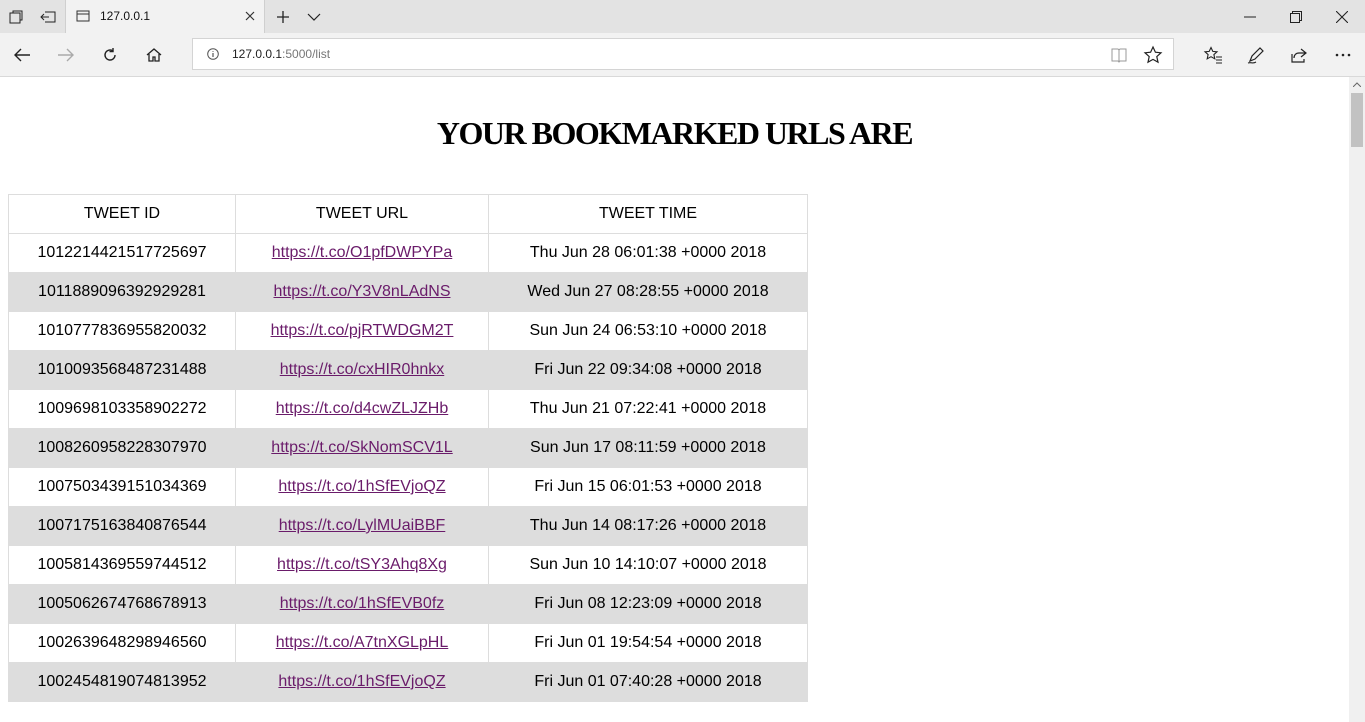 The height and width of the screenshot is (722, 1365). Describe the element at coordinates (648, 331) in the screenshot. I see `tweet-time-cell: Sun Jun 24 06:53:10 +0000 2018` at that location.